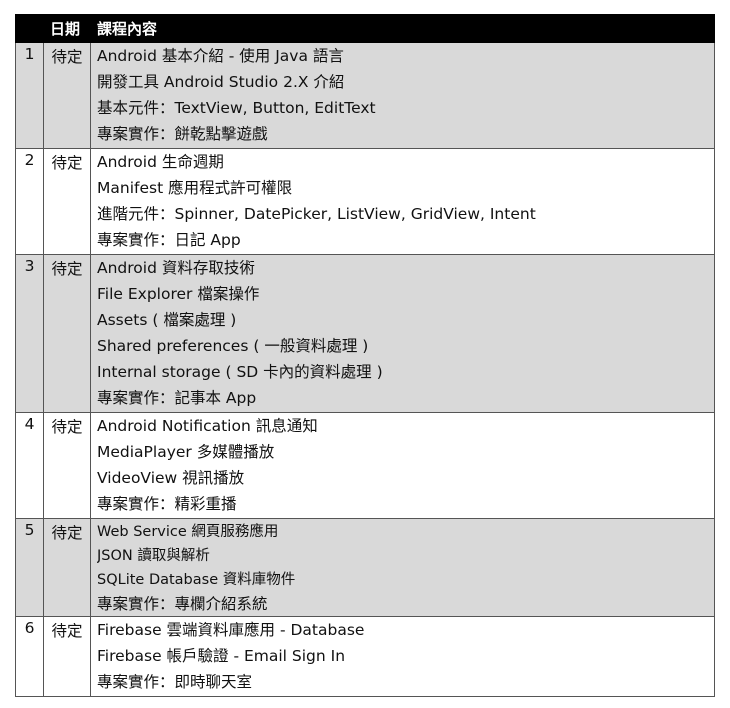 This screenshot has height=708, width=730. What do you see at coordinates (240, 372) in the screenshot?
I see `content-line: Internal storage ( SD 卡內的資料處理 )` at bounding box center [240, 372].